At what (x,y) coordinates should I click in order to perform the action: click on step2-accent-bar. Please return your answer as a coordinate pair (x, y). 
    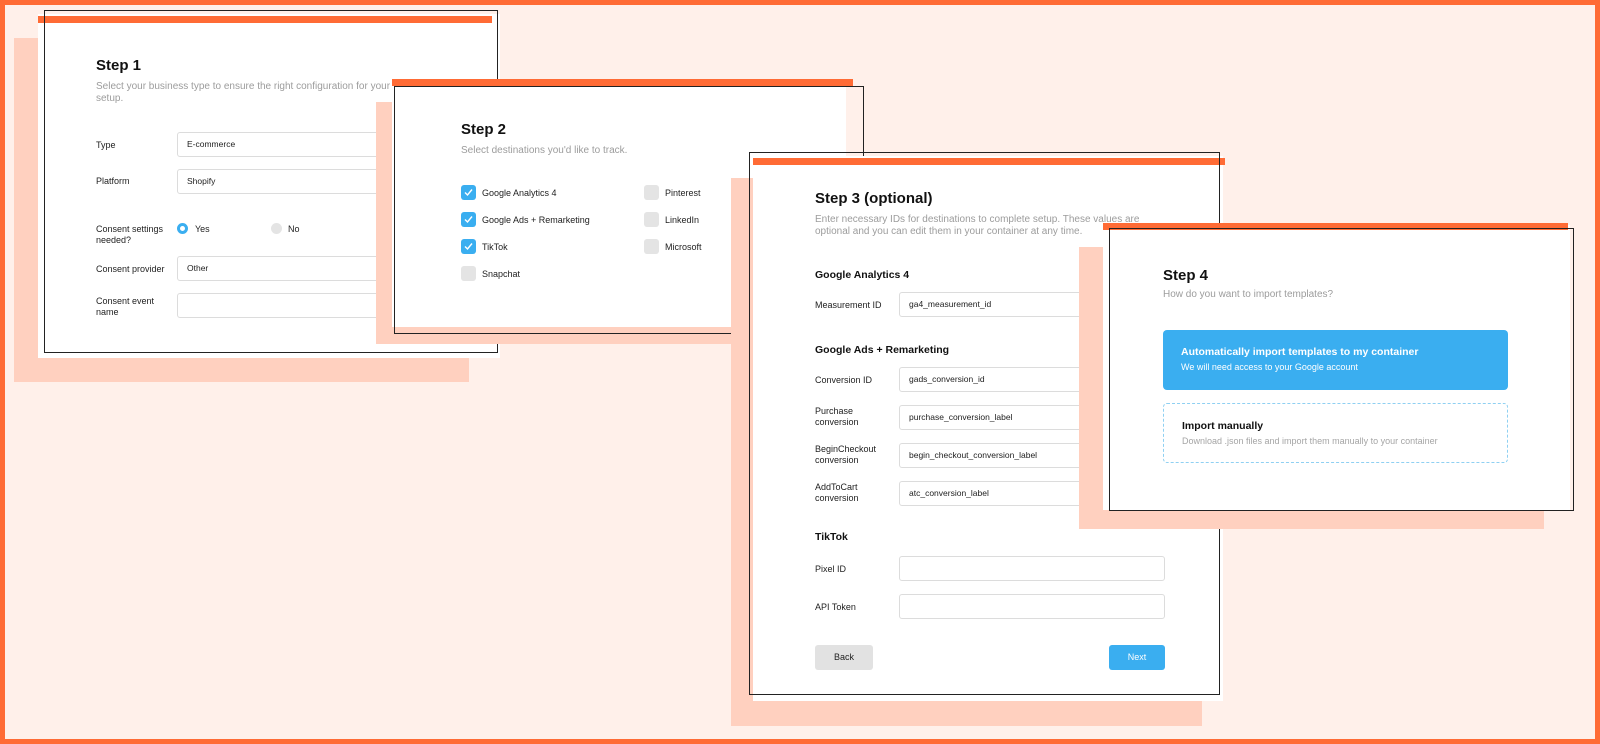
    Looking at the image, I should click on (622, 82).